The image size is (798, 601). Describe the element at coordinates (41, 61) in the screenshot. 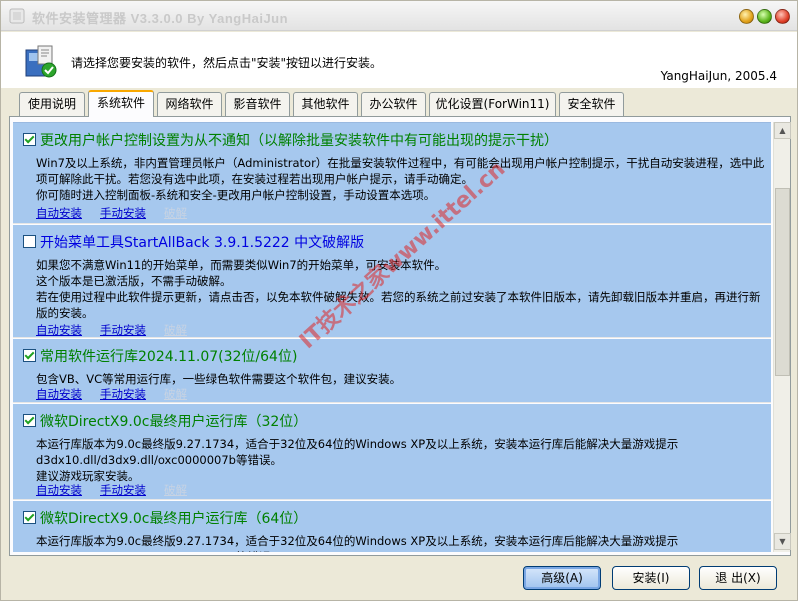

I see `setup-icon` at that location.